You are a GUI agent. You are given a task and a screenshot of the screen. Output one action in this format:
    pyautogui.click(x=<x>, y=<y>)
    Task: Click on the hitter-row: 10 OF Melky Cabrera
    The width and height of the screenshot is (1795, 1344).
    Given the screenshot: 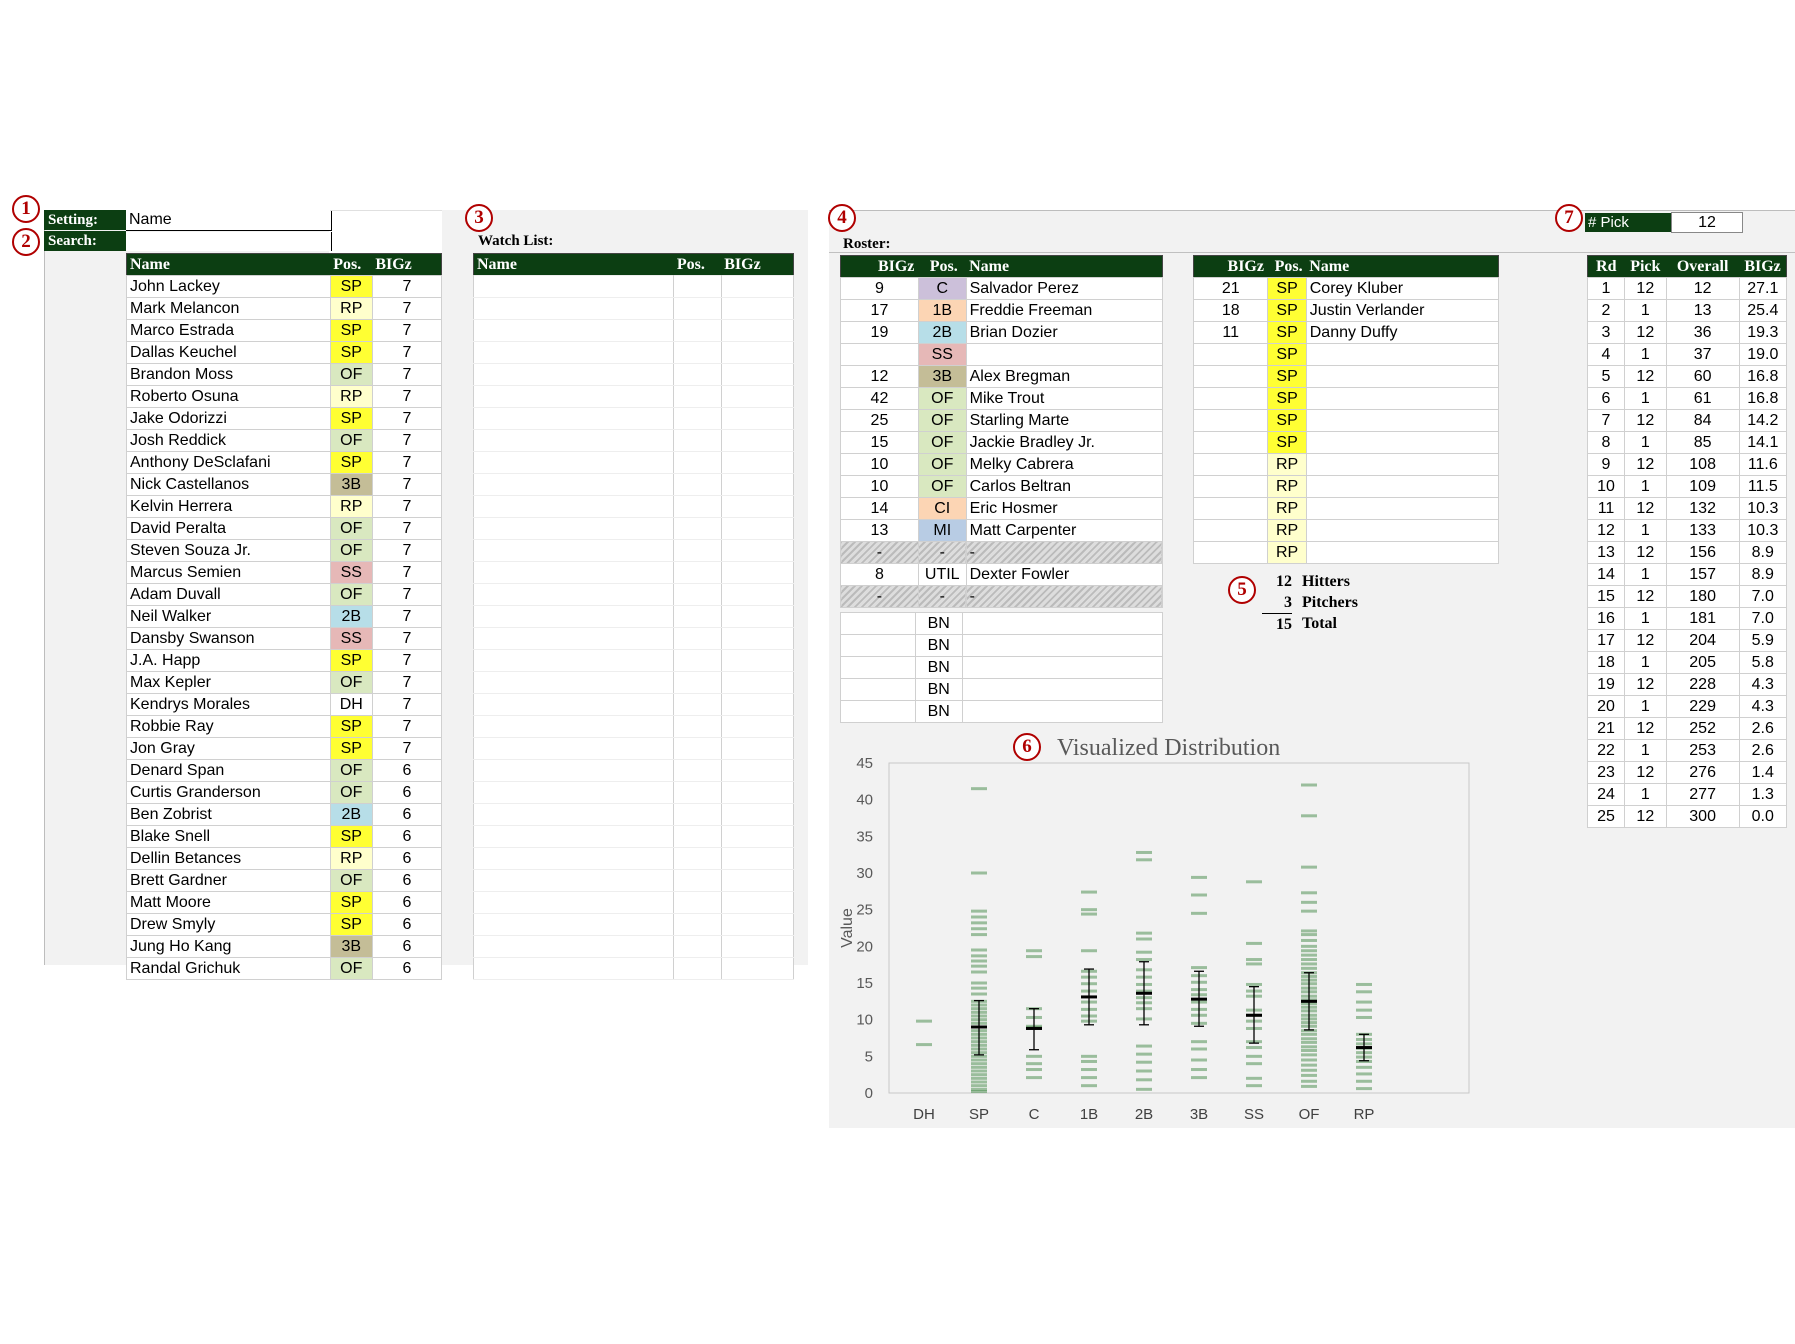 What is the action you would take?
    pyautogui.click(x=1002, y=464)
    